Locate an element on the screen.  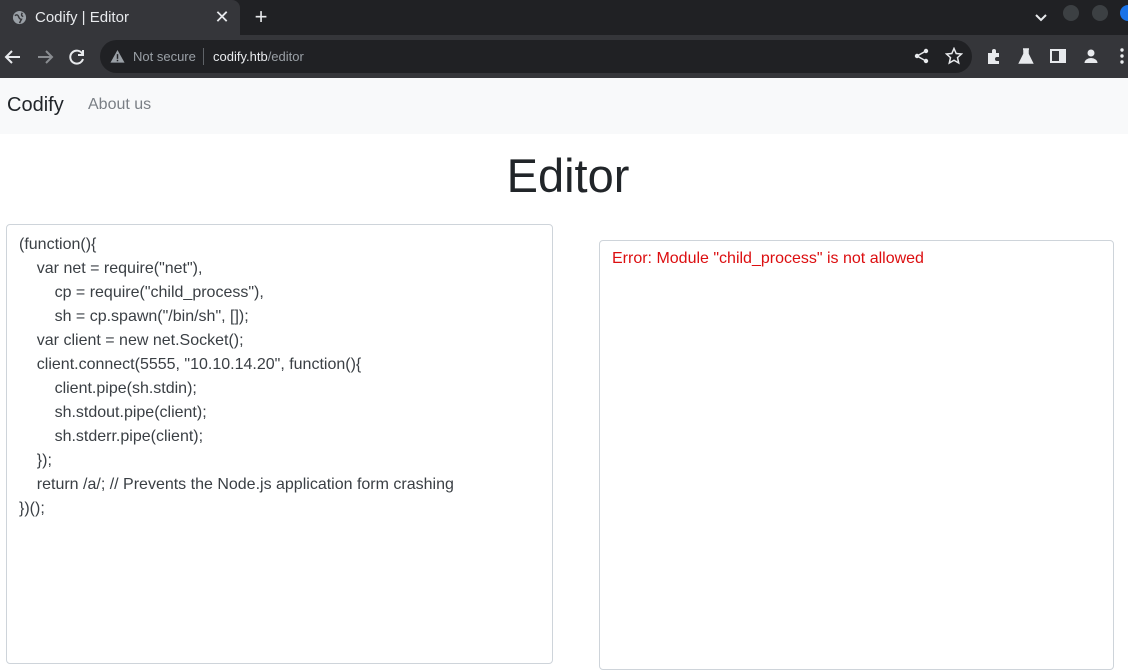
globe-icon is located at coordinates (19, 17).